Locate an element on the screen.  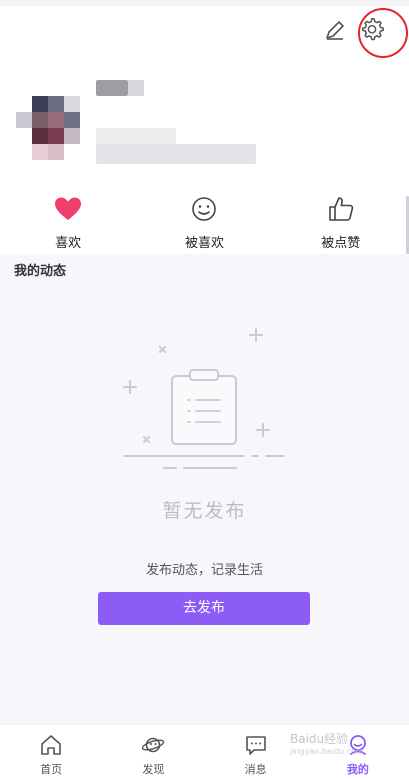
username-blurred-tail is located at coordinates (136, 88).